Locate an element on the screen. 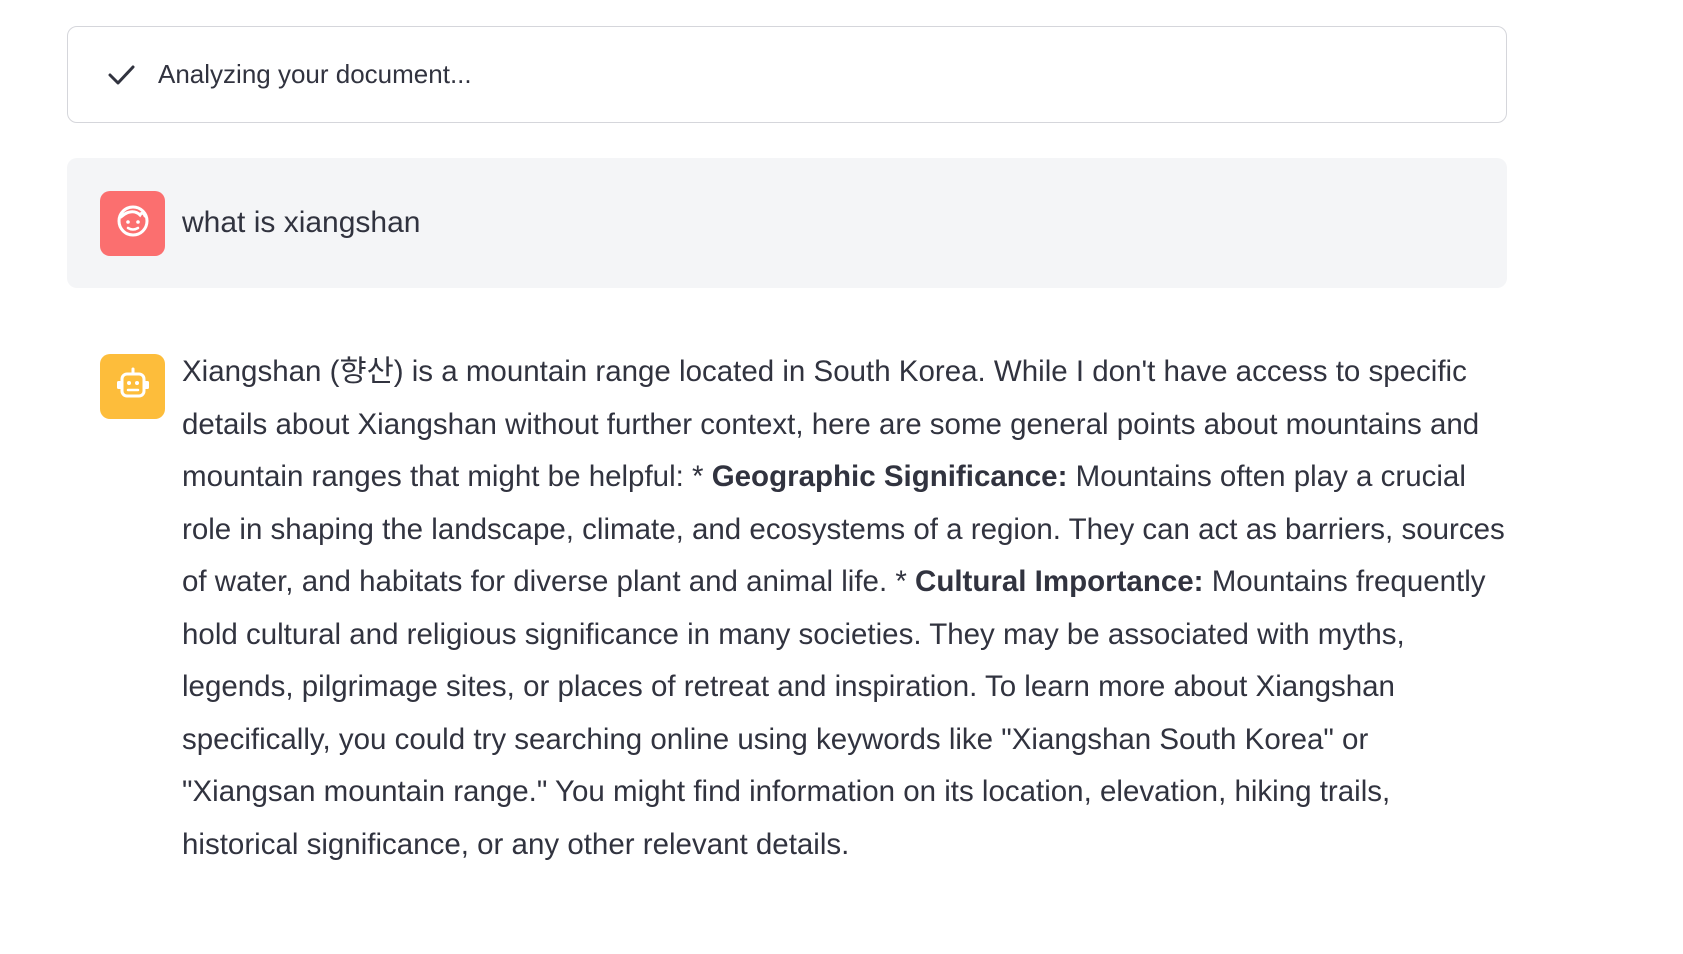 The image size is (1683, 954). user-face-icon is located at coordinates (133, 223).